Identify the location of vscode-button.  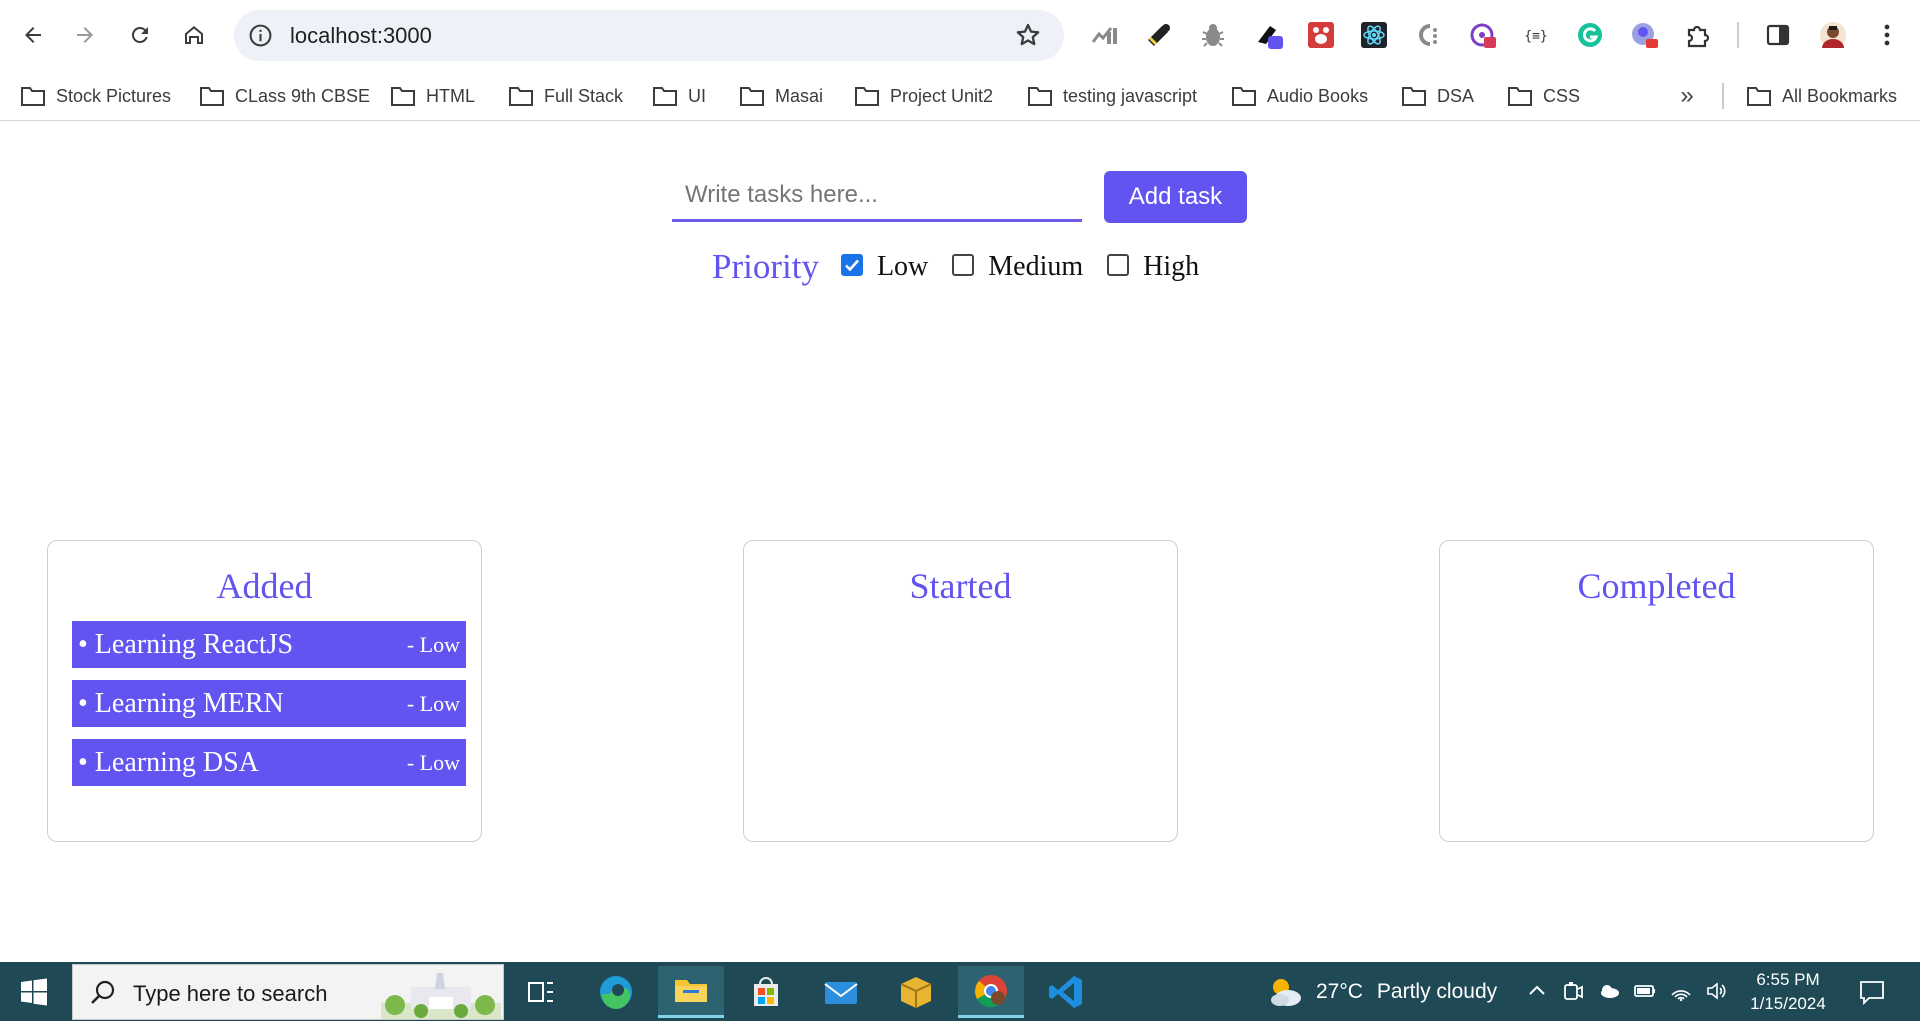
(1066, 992).